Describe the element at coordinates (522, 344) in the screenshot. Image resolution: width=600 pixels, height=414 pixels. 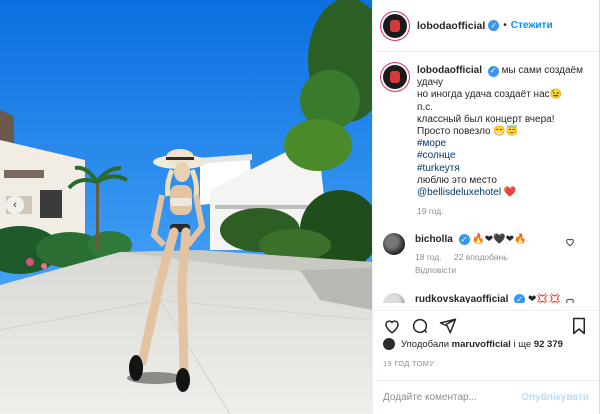
I see `likes-suffix: і ще` at that location.